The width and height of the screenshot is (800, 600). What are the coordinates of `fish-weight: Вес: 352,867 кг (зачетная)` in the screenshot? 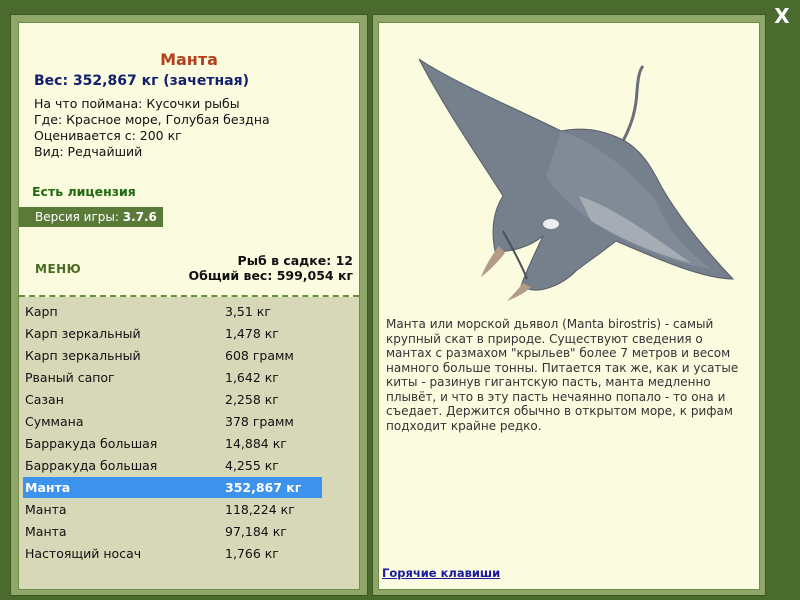 It's located at (141, 81).